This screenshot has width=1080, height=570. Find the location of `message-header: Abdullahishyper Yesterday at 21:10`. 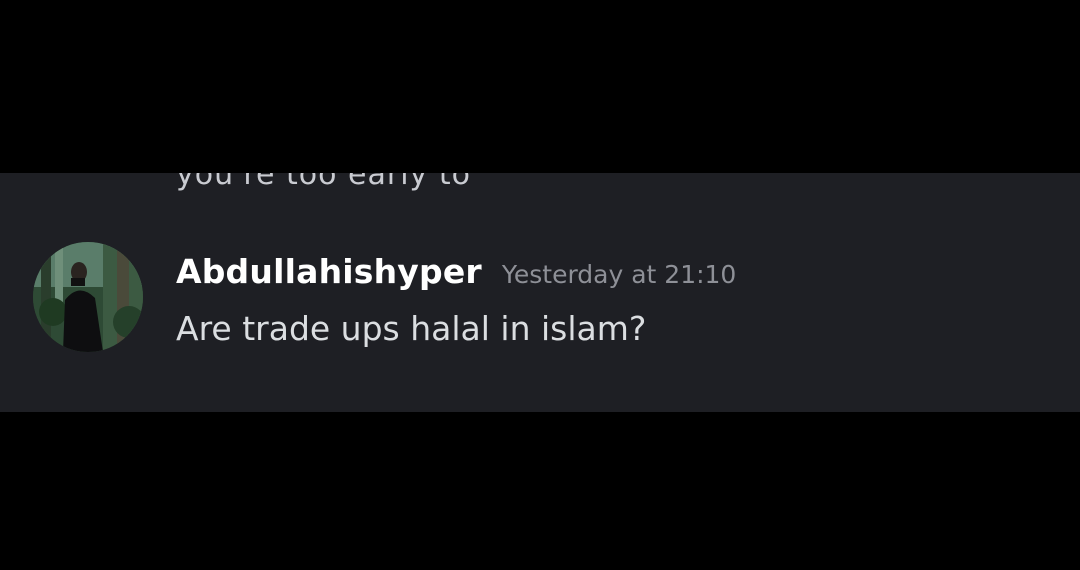

message-header: Abdullahishyper Yesterday at 21:10 is located at coordinates (456, 271).